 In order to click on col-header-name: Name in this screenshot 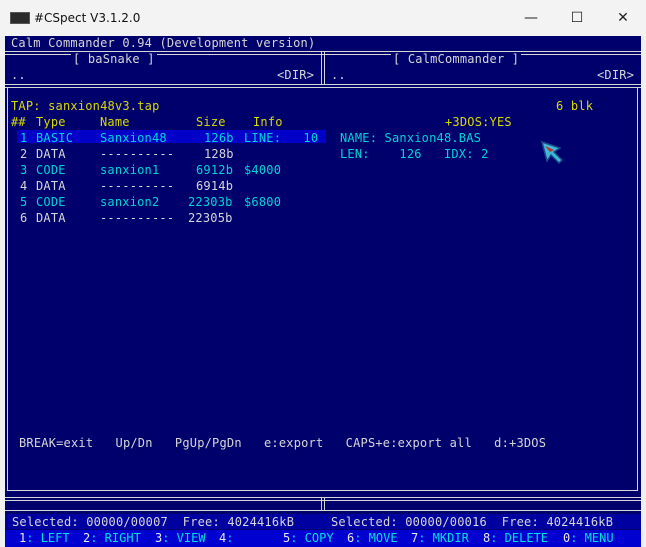, I will do `click(115, 122)`.